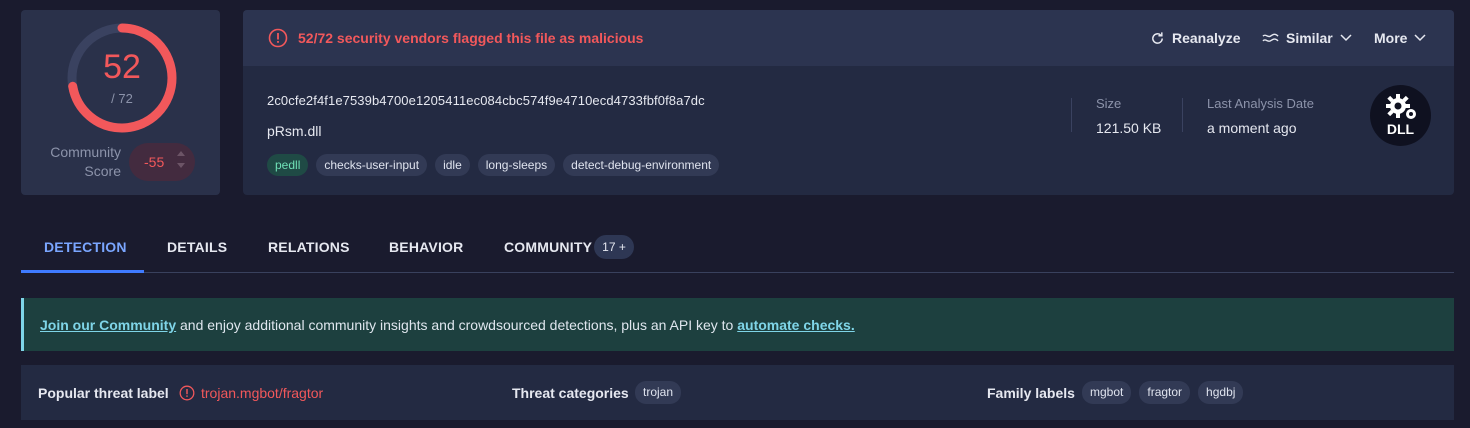  What do you see at coordinates (82, 271) in the screenshot?
I see `active-tab-indicator` at bounding box center [82, 271].